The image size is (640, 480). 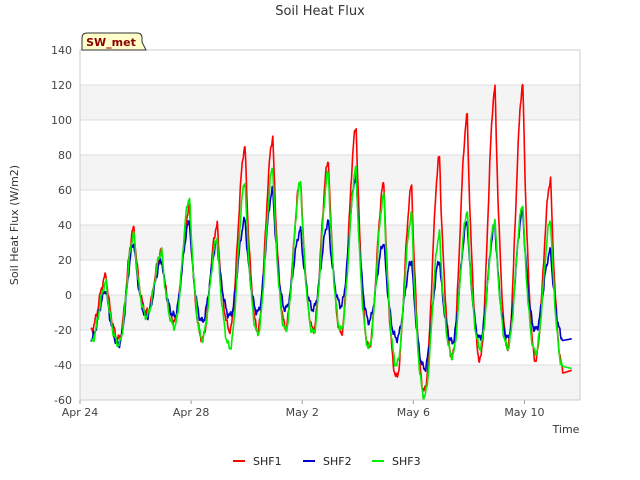 What do you see at coordinates (14, 225) in the screenshot?
I see `y-axis-title: Soil Heat Flux (W/m2)` at bounding box center [14, 225].